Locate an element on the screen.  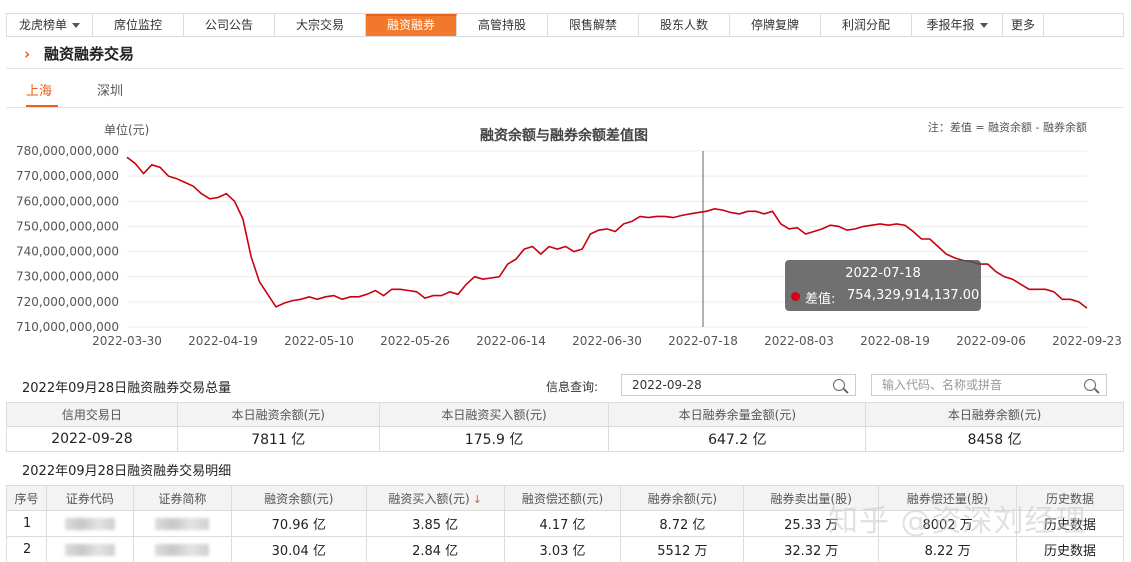
x-tick-label: 2022-08-19 is located at coordinates (895, 341).